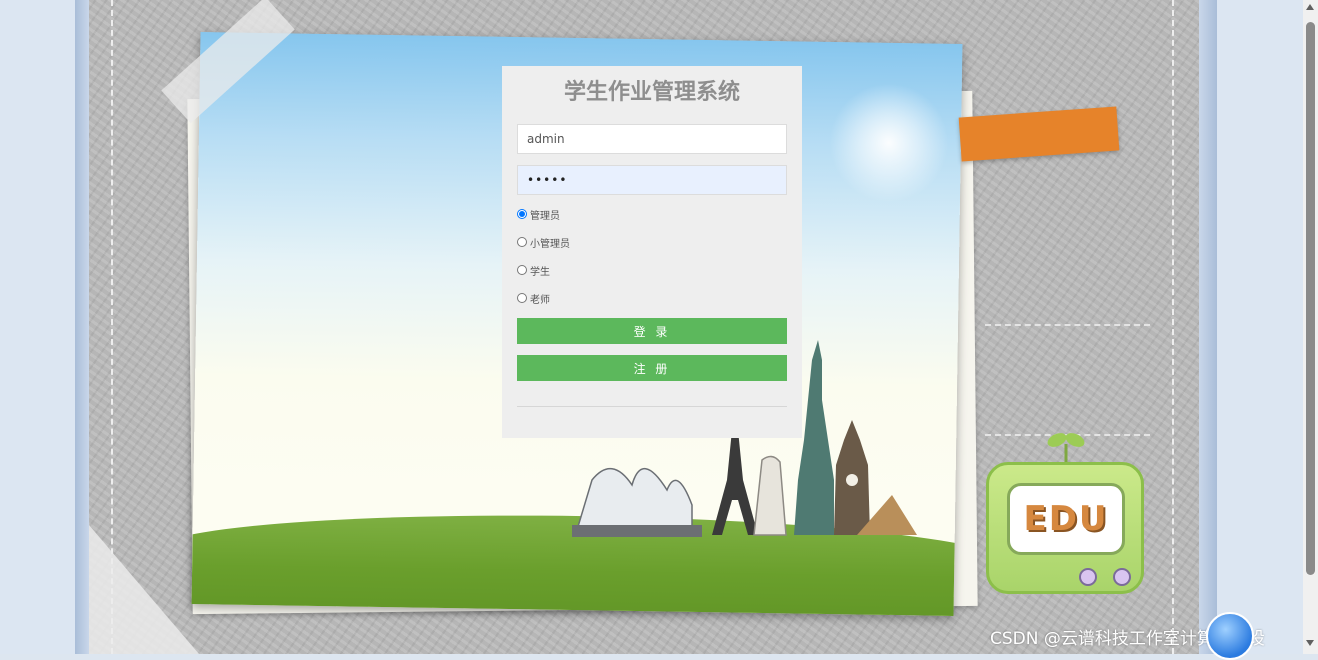 The image size is (1318, 660). What do you see at coordinates (545, 216) in the screenshot?
I see `role-label: 管理员` at bounding box center [545, 216].